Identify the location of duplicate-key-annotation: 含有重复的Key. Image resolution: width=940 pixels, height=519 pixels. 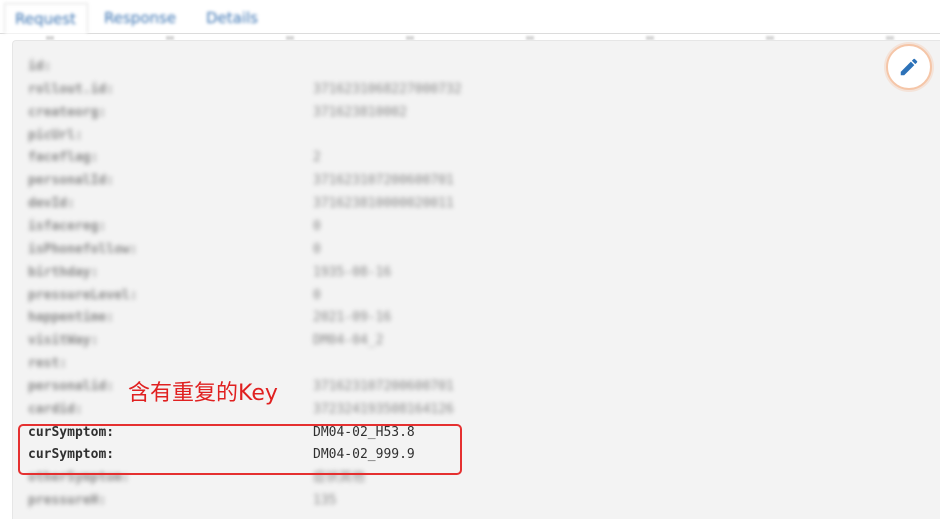
(203, 393).